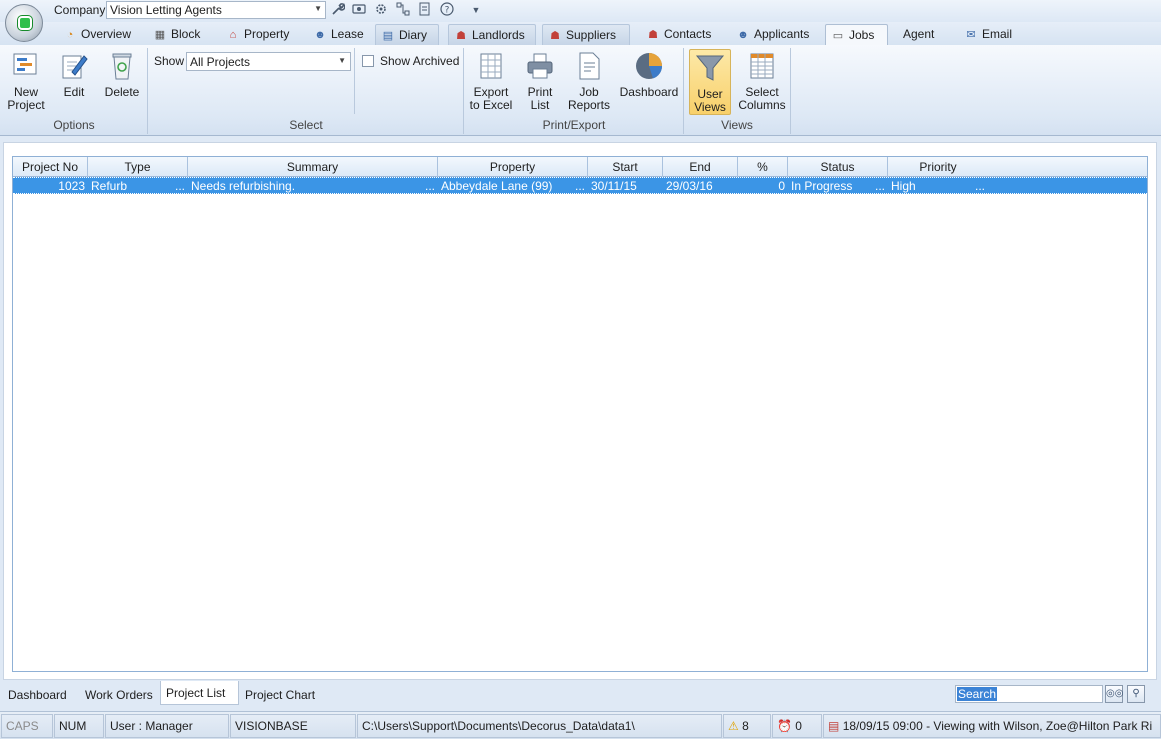 The image size is (1161, 739). Describe the element at coordinates (743, 35) in the screenshot. I see `applicants-icon: ☻` at that location.